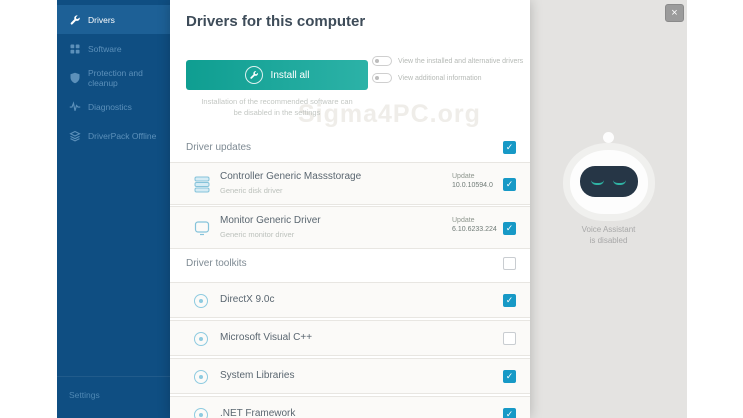 This screenshot has height=418, width=743. I want to click on sidebar-footer: Settings, so click(113, 397).